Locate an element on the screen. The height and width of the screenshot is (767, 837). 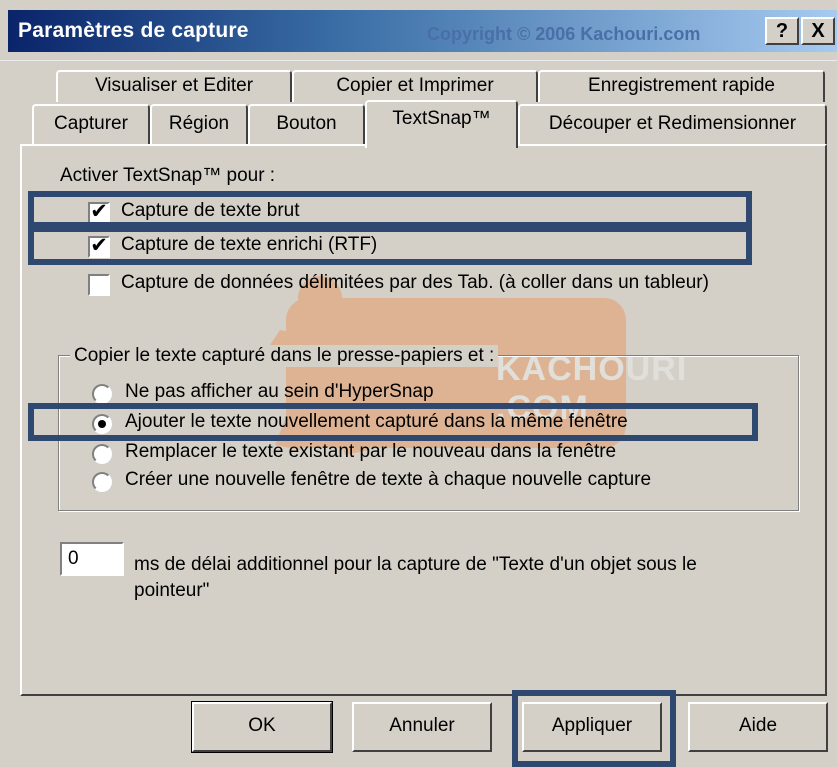
radio-new-window is located at coordinates (102, 482).